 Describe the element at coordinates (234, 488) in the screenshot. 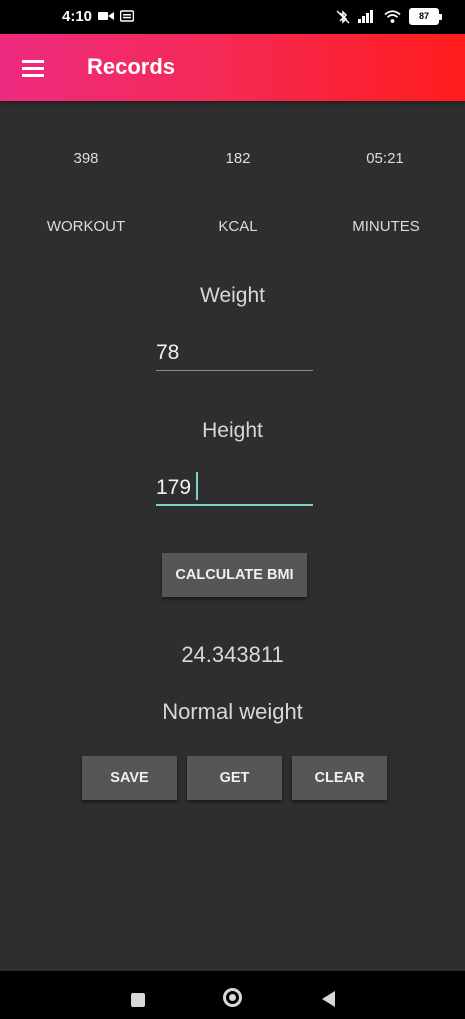

I see `height-input` at that location.